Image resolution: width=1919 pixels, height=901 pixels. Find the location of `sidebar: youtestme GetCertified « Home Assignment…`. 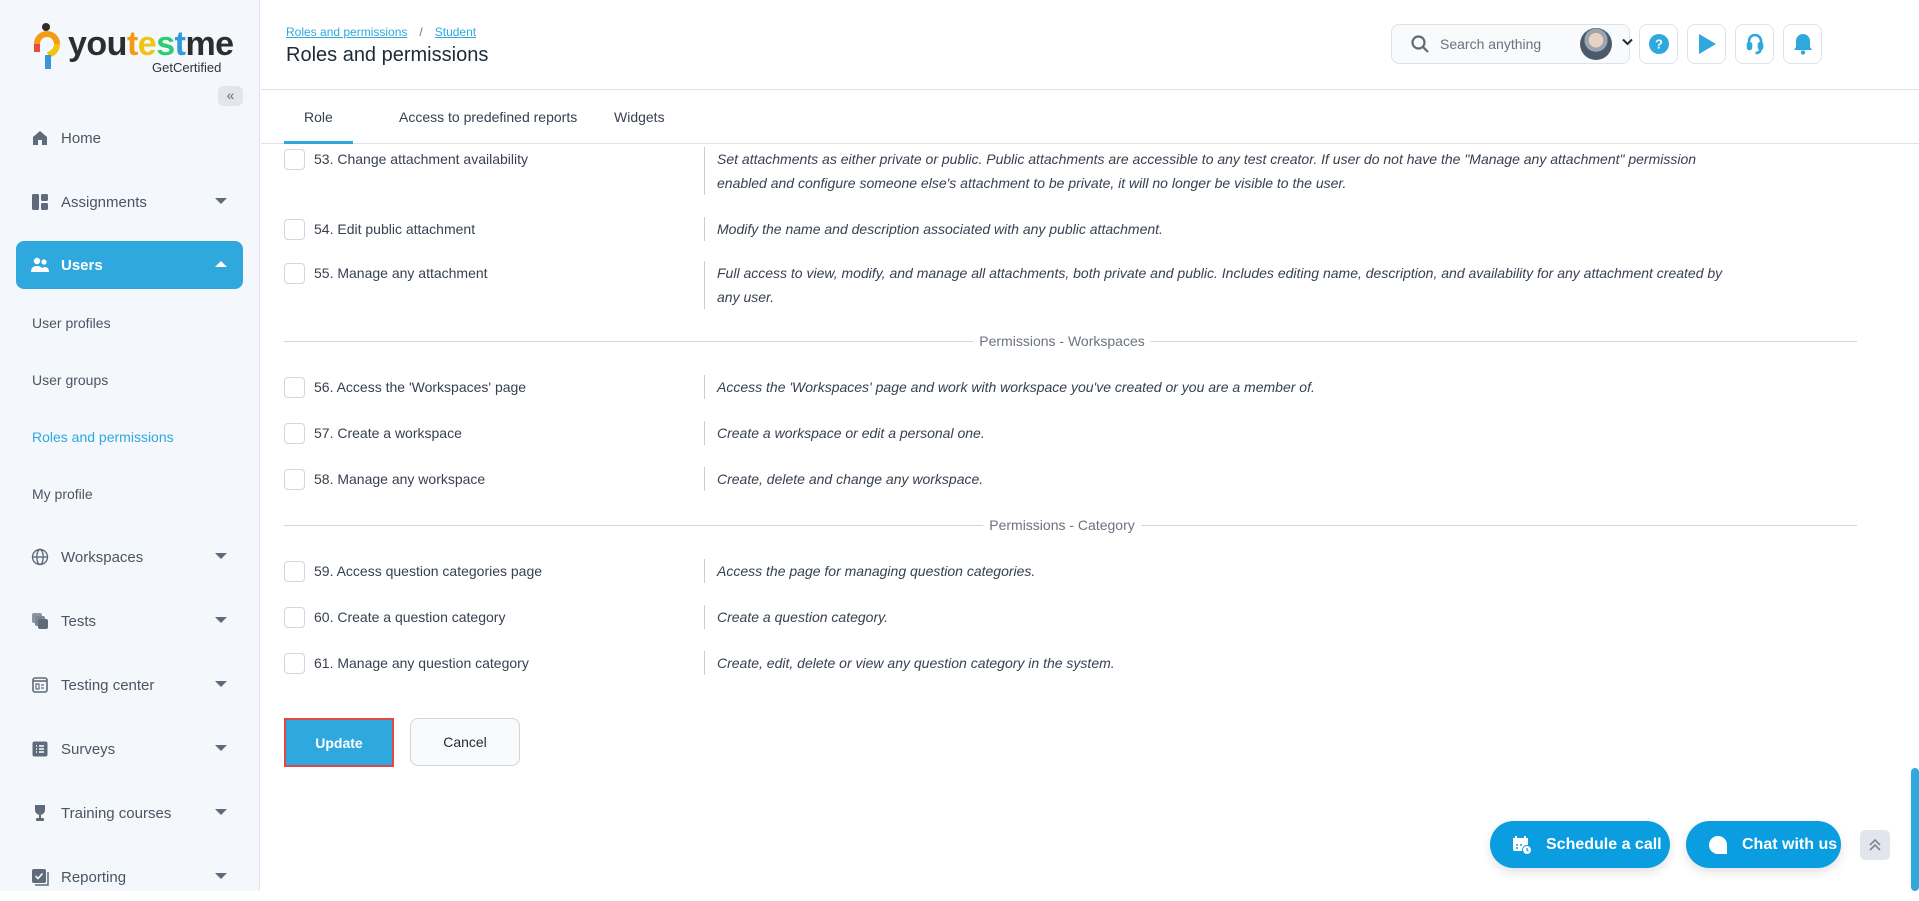

sidebar: youtestme GetCertified « Home Assignment… is located at coordinates (130, 445).